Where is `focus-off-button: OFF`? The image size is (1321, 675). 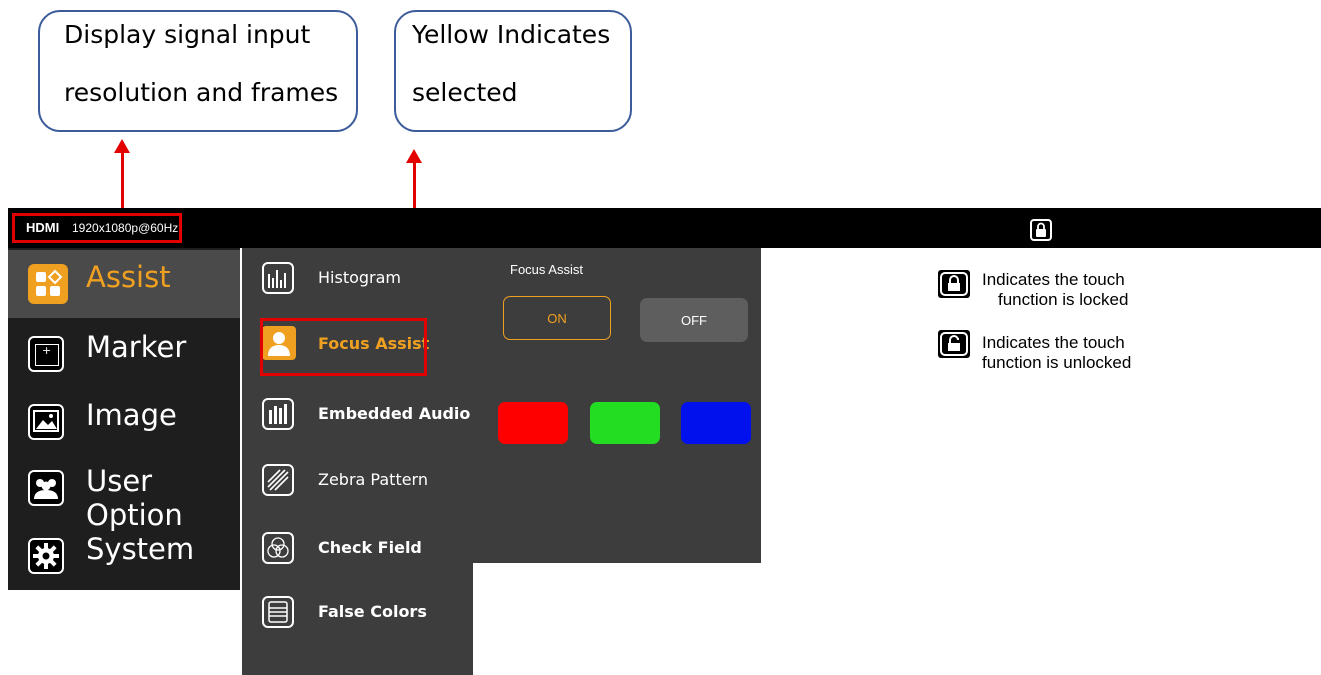 focus-off-button: OFF is located at coordinates (694, 320).